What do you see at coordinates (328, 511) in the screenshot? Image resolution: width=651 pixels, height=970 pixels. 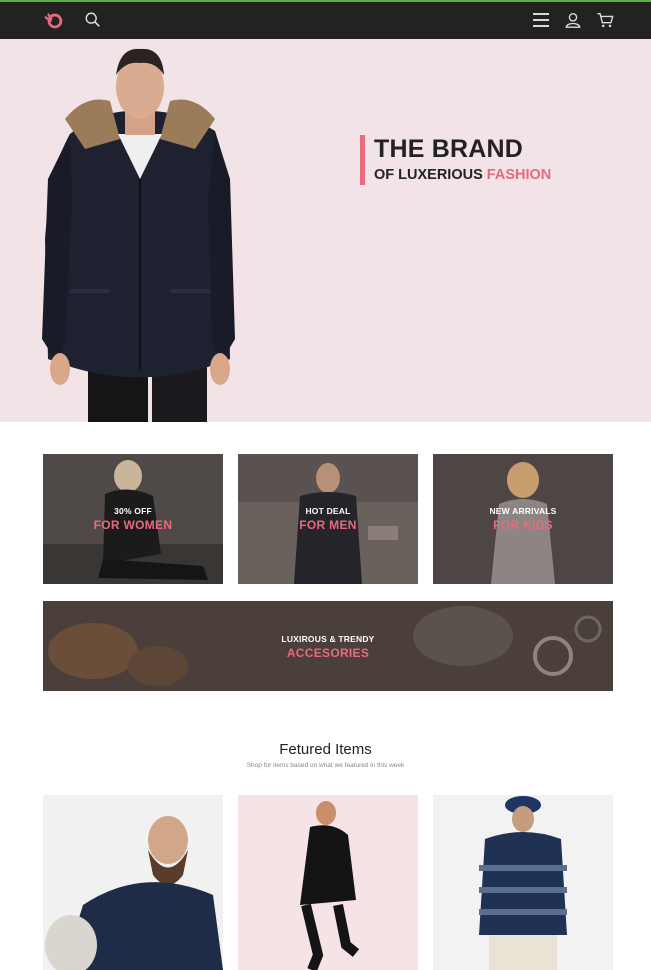 I see `promo-men-small: HOT DEAL` at bounding box center [328, 511].